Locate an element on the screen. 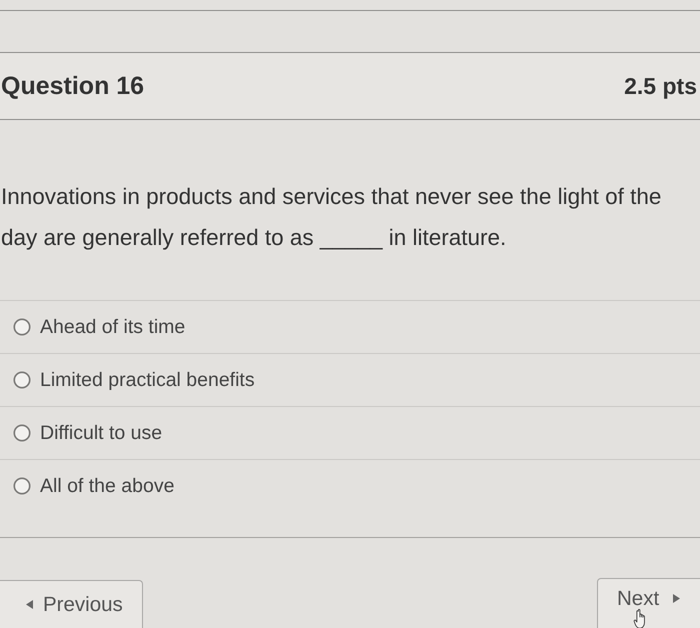 The width and height of the screenshot is (700, 628). answer-option: Limited practical benefits is located at coordinates (147, 380).